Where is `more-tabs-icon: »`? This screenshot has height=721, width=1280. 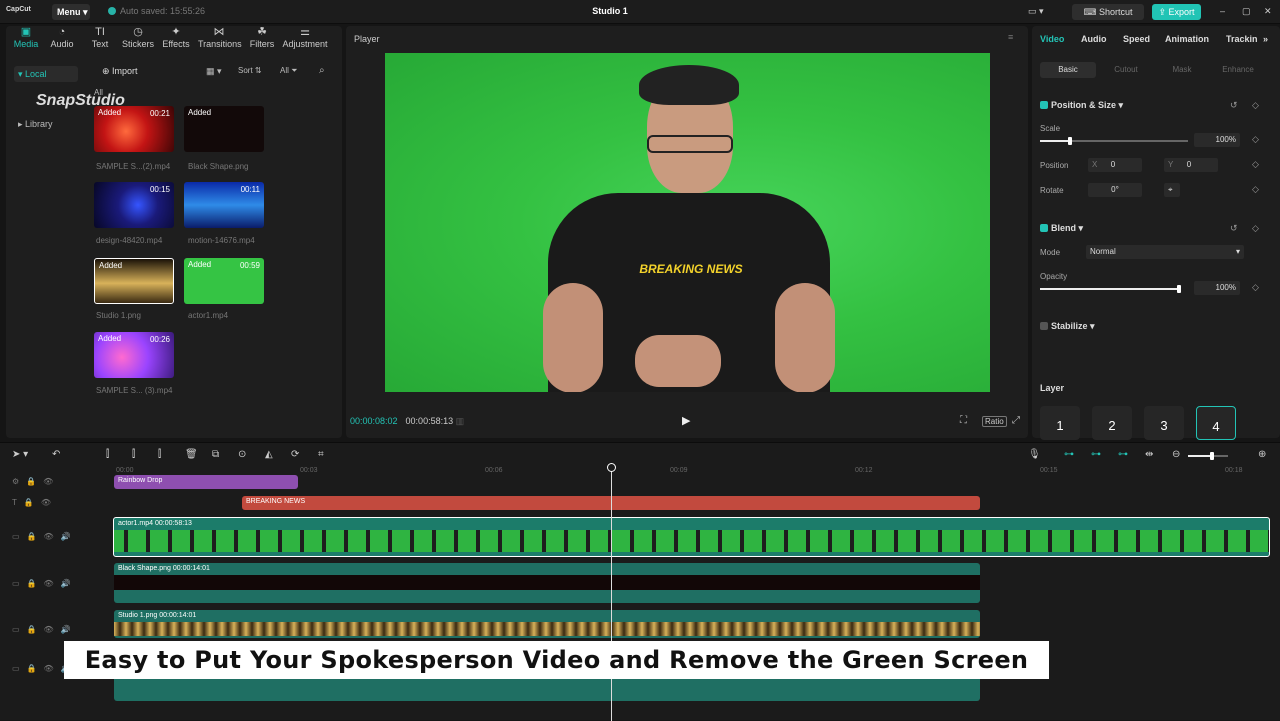
more-tabs-icon: » is located at coordinates (1265, 39).